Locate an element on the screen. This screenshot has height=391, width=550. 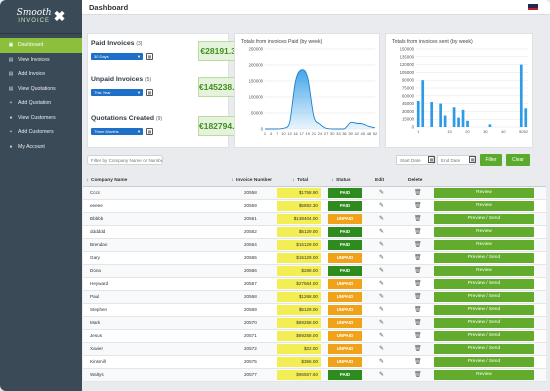
sidebar-item-label: Add Quotation is located at coordinates (35, 103).